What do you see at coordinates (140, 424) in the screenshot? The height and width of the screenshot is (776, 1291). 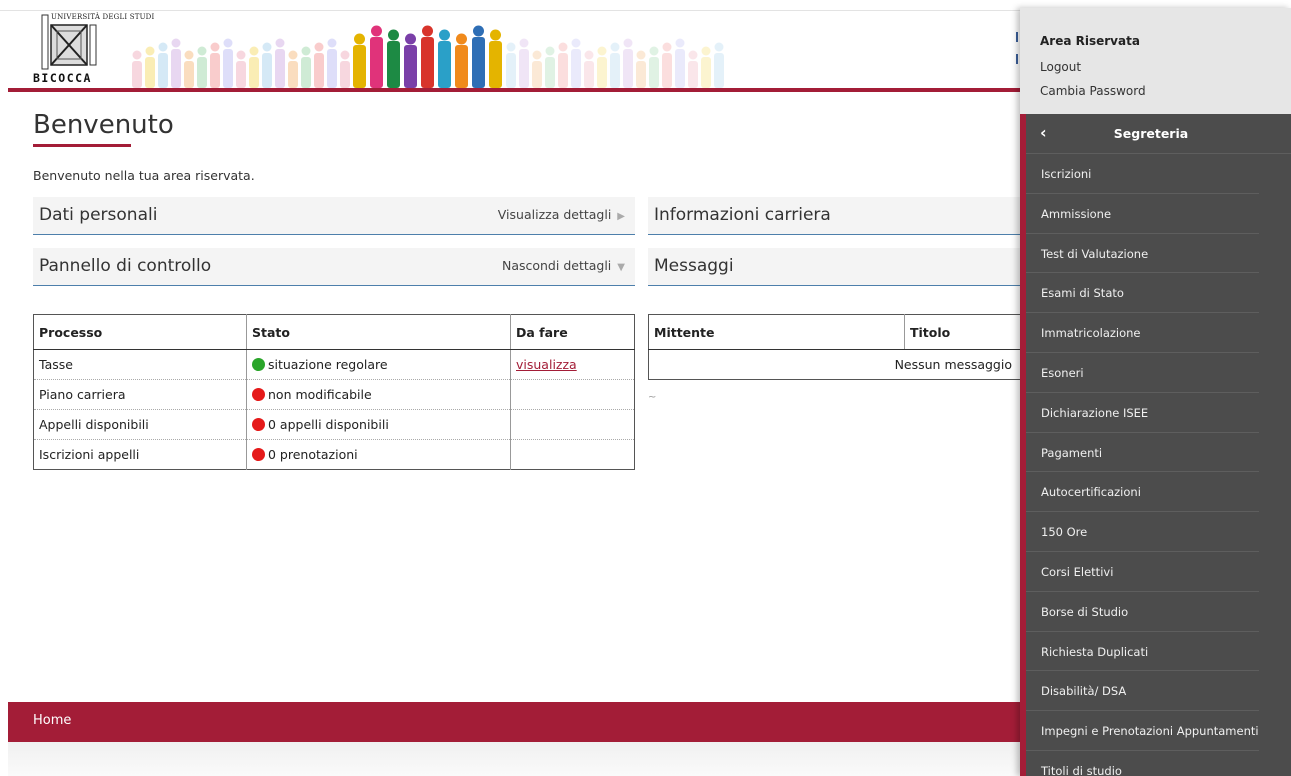 I see `process-name: Appelli disponibili` at bounding box center [140, 424].